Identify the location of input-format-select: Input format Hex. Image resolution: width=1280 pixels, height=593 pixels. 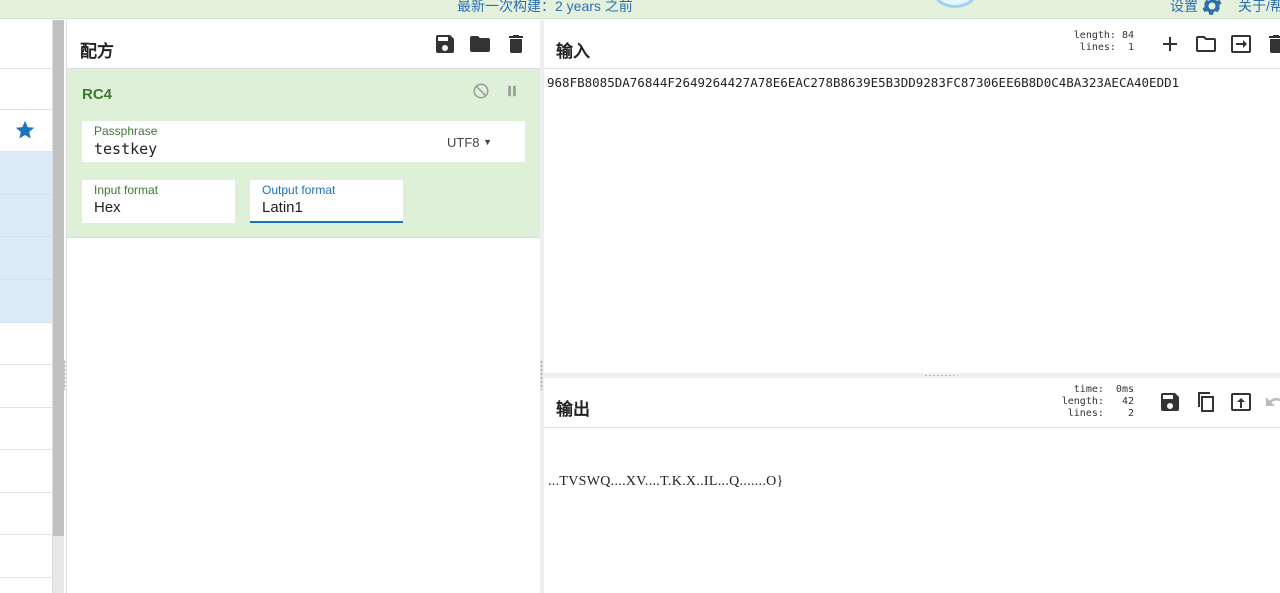
(158, 201).